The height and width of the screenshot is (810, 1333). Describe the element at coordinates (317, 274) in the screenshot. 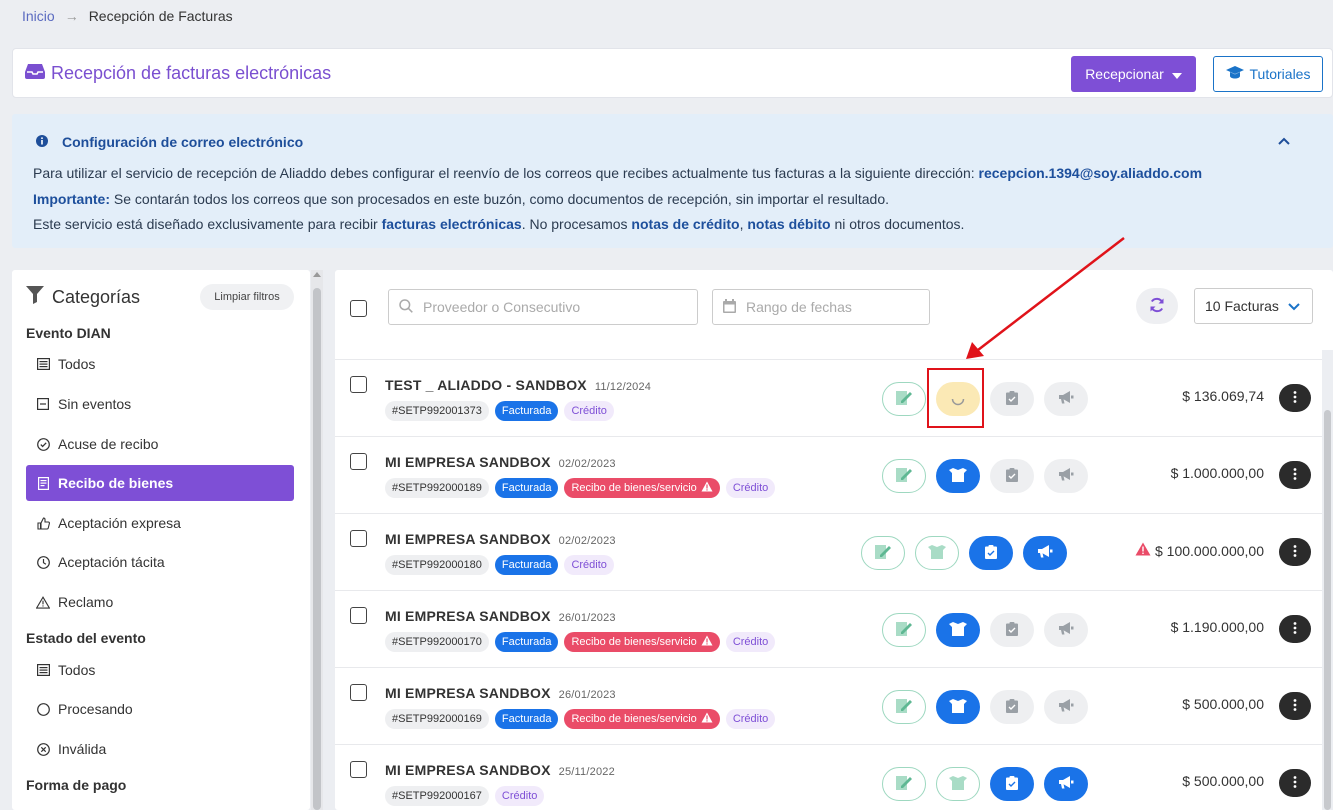

I see `scroll-up-arrow-icon` at that location.